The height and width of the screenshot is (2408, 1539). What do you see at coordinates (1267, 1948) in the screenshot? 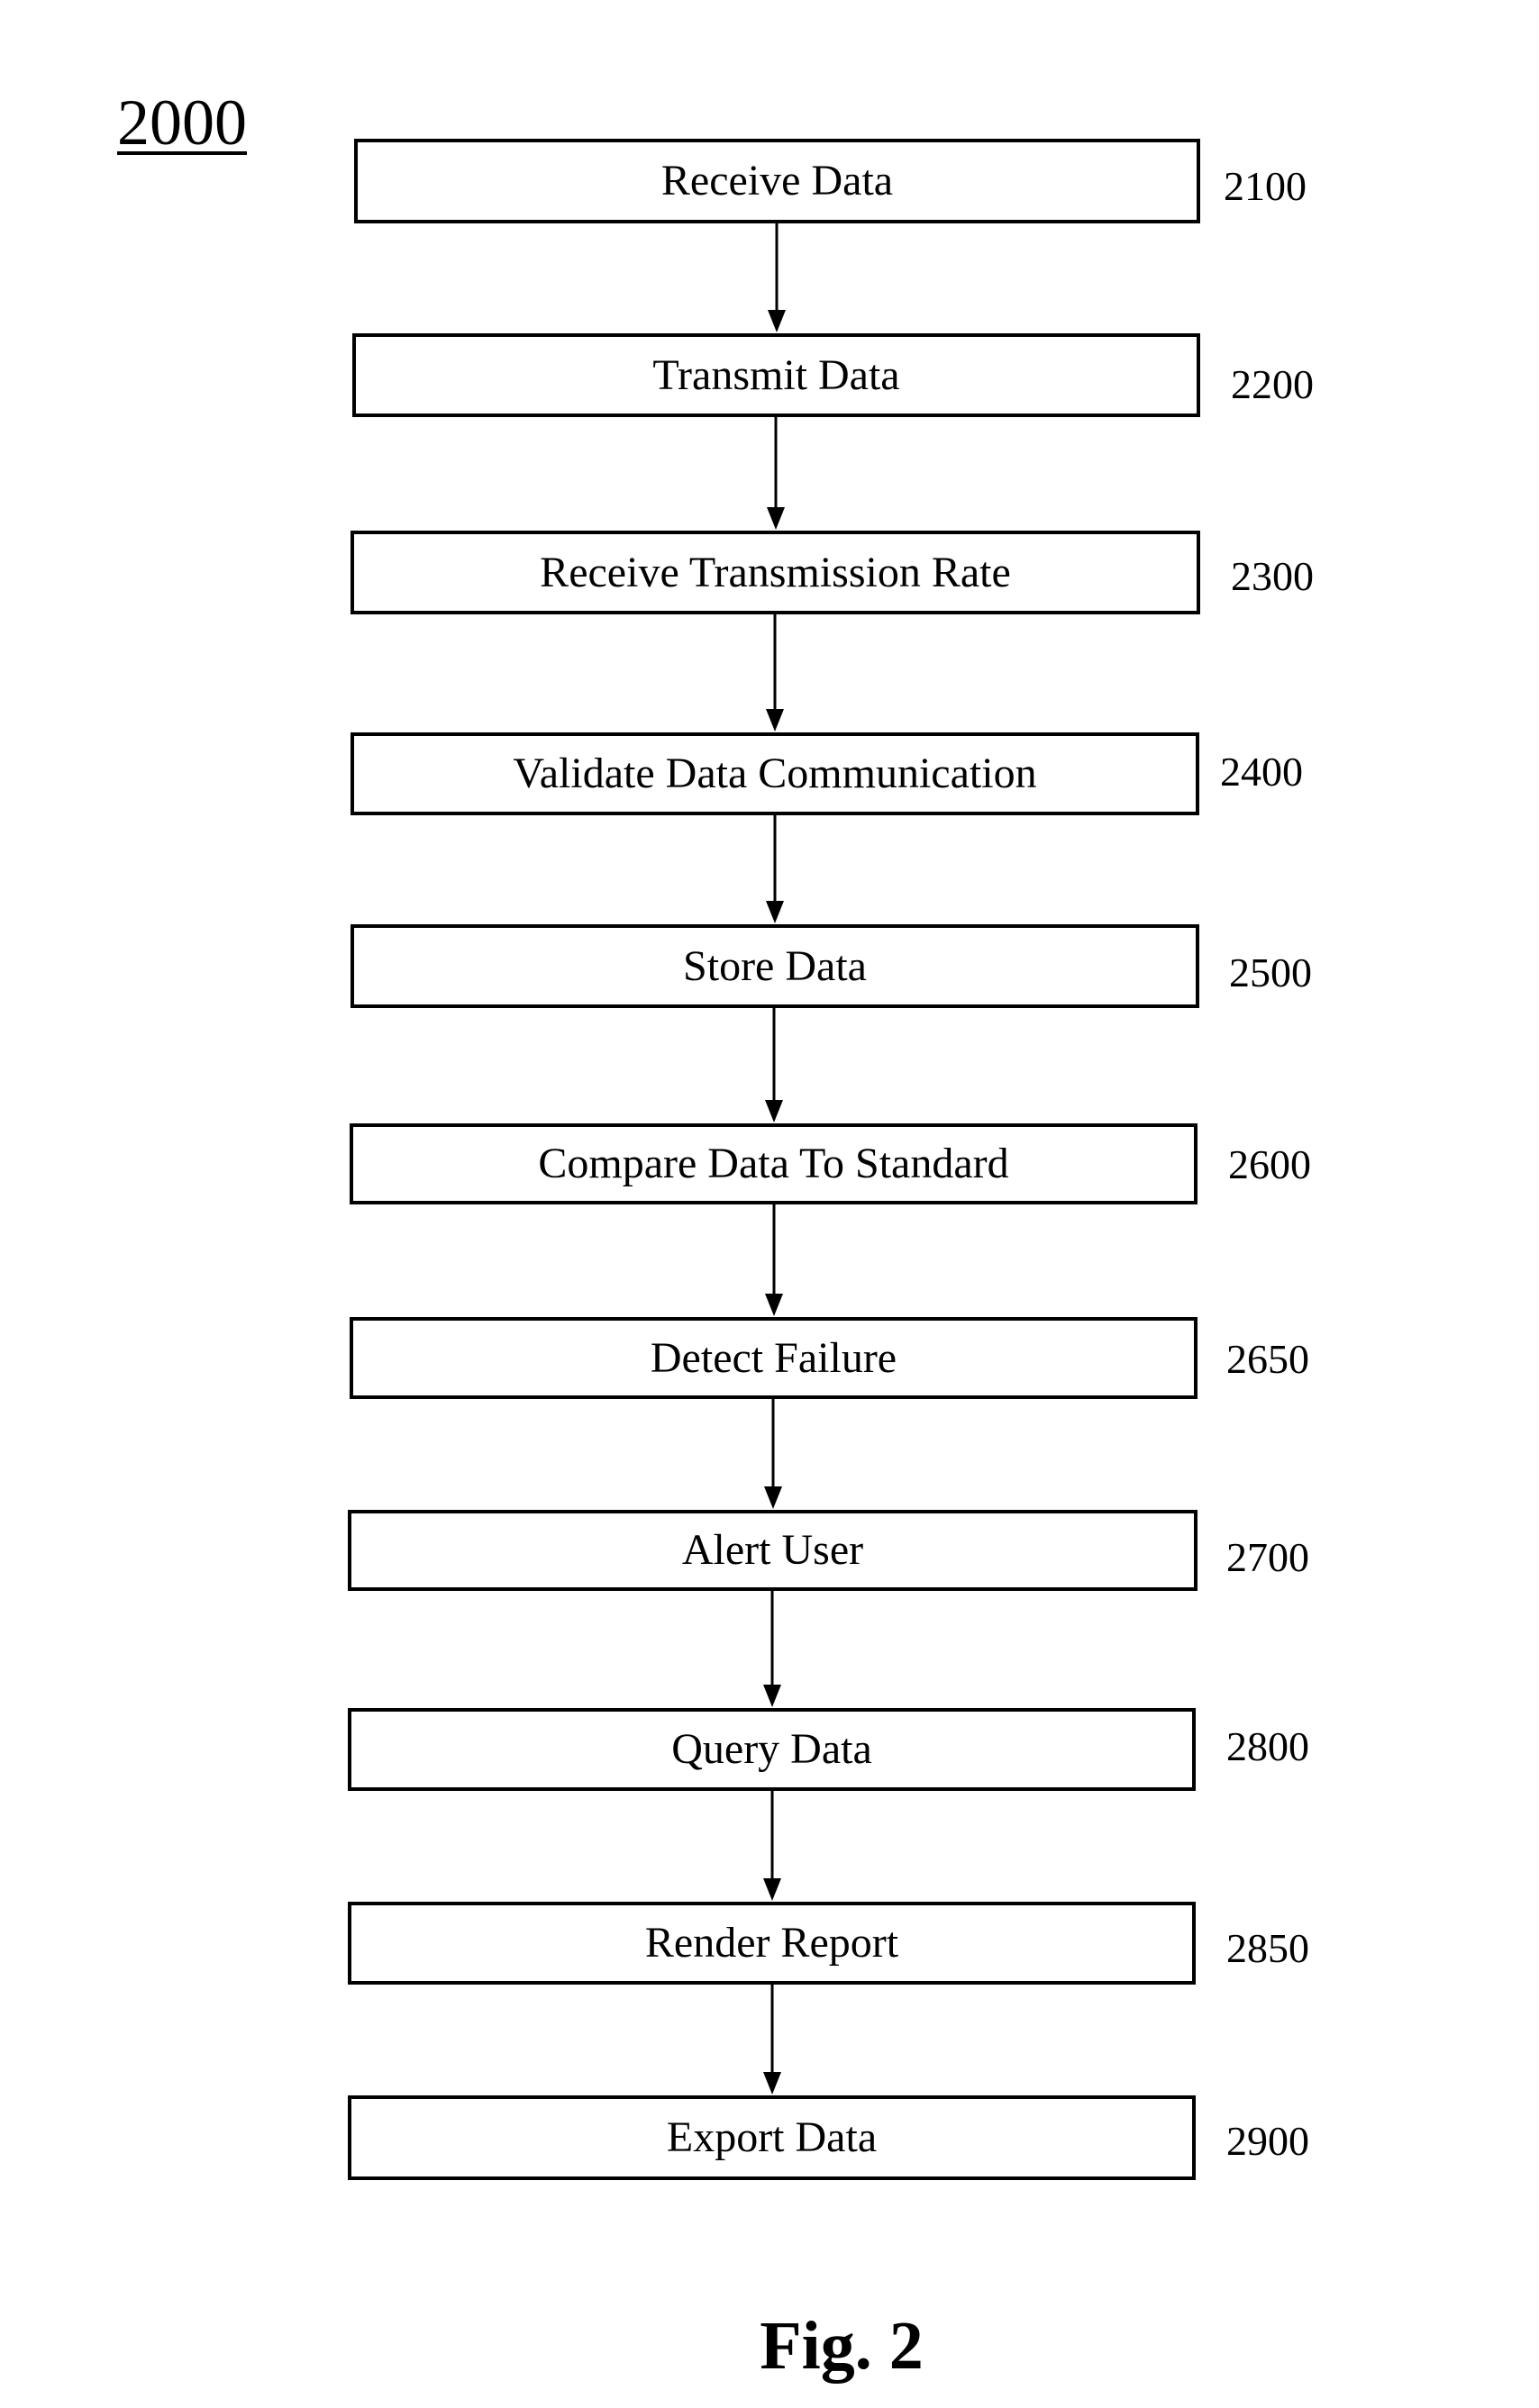
I see `step-reference-number: 2850` at bounding box center [1267, 1948].